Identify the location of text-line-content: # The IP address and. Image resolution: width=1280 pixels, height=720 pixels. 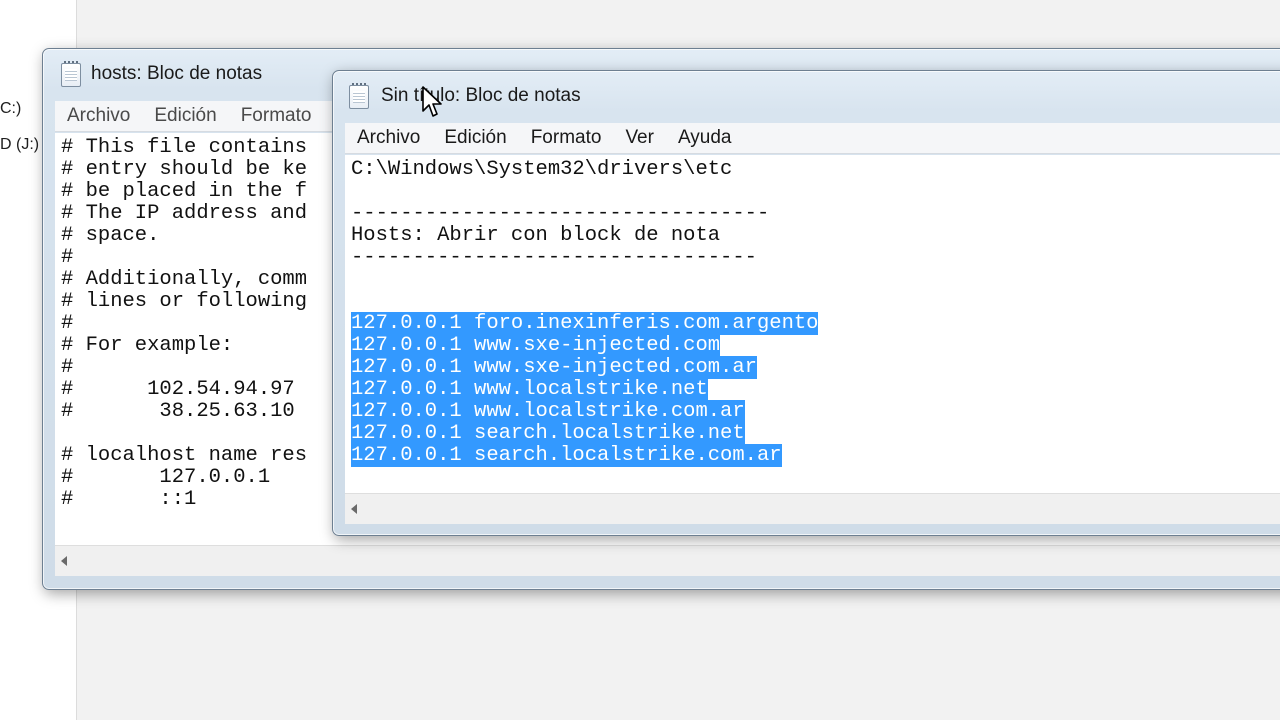
(184, 213).